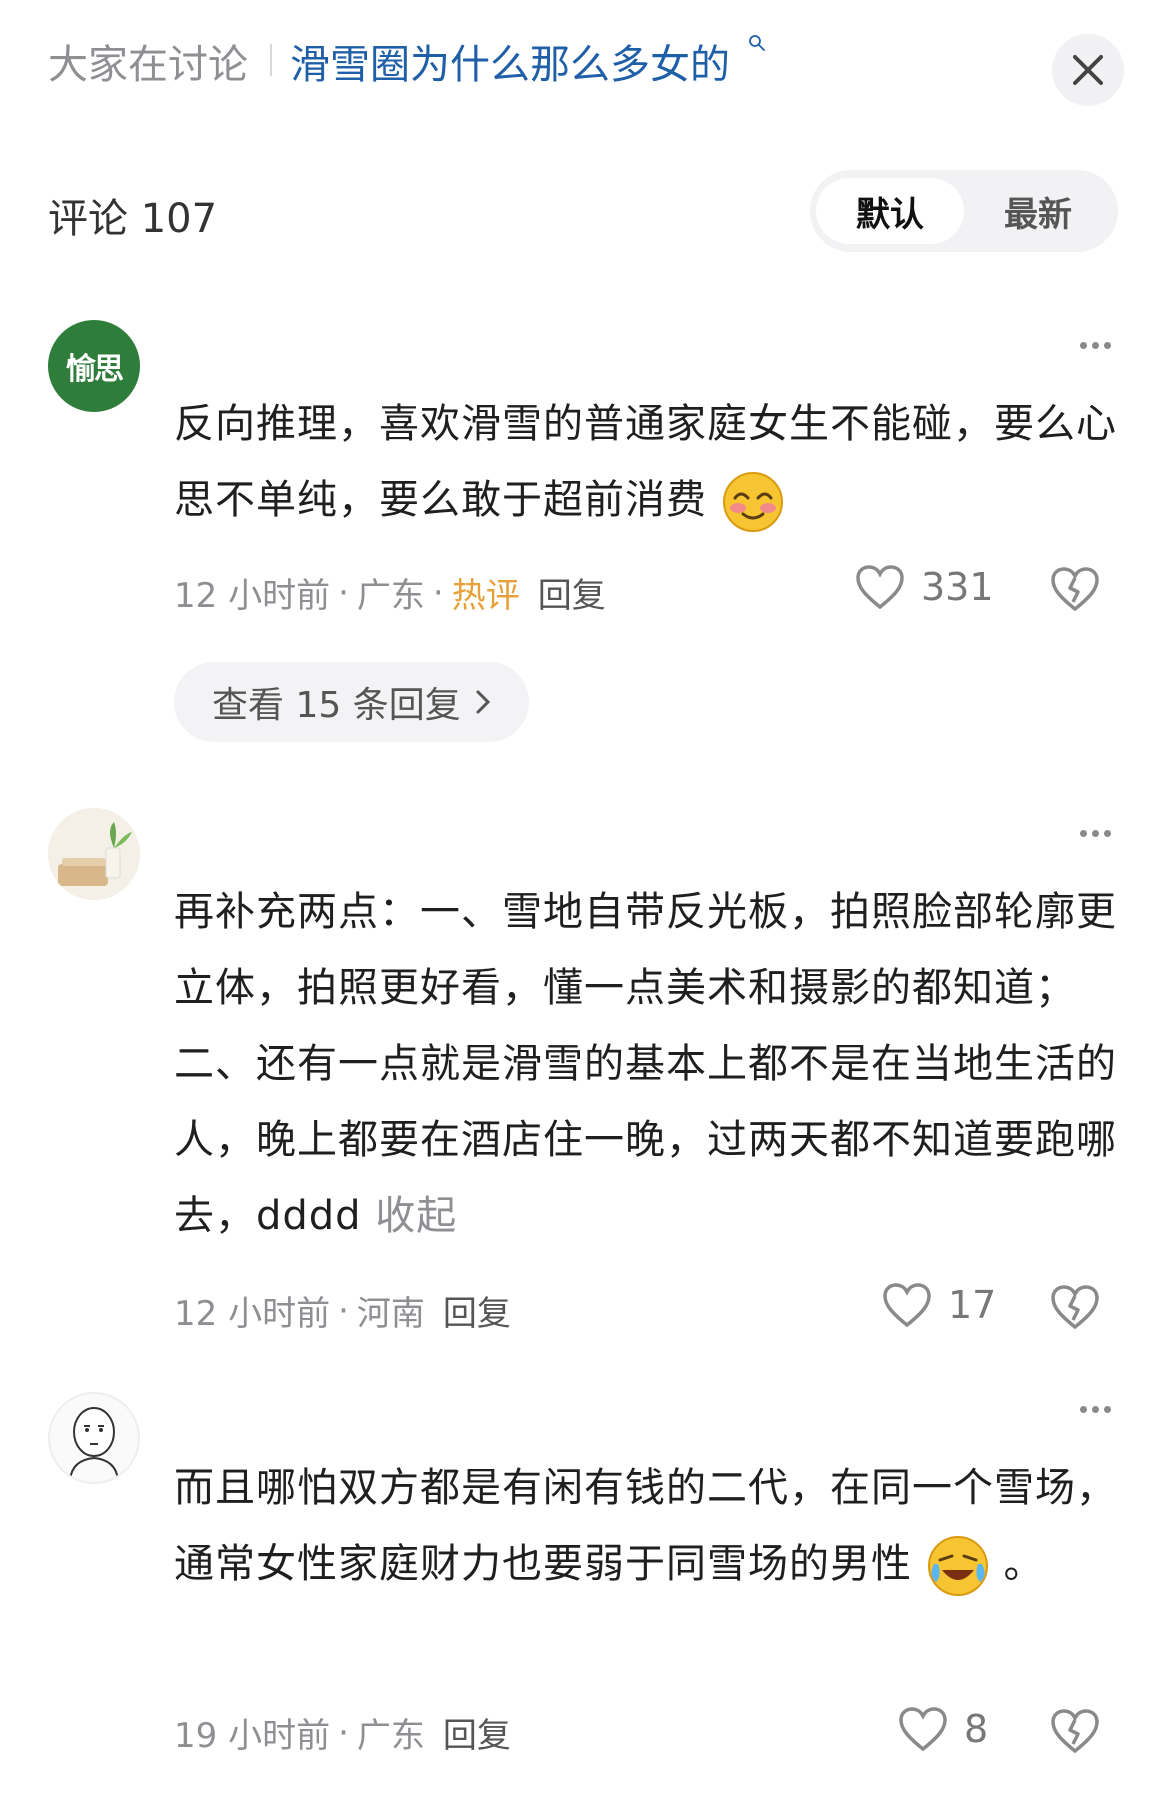  Describe the element at coordinates (485, 596) in the screenshot. I see `hot-comment-badge: 热评` at that location.